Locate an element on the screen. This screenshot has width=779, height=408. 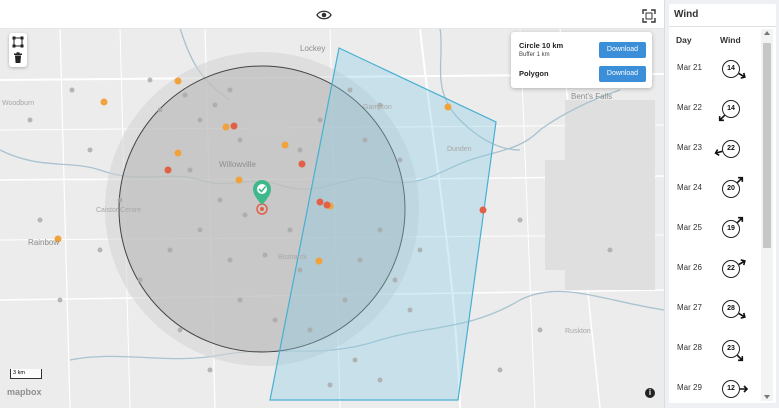
wind-row: Mar 21 14 is located at coordinates (715, 69).